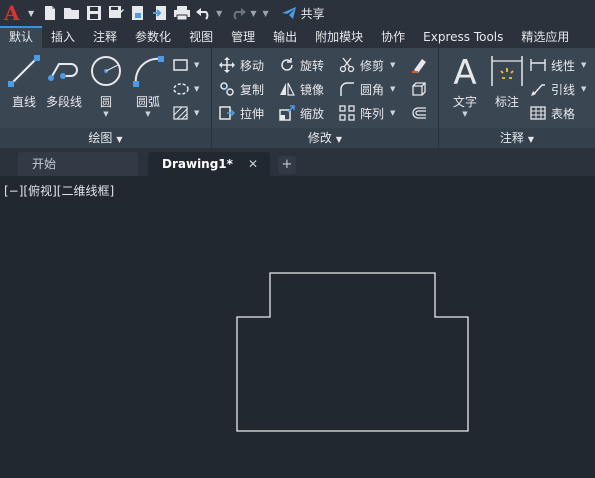 The image size is (595, 478). What do you see at coordinates (392, 89) in the screenshot?
I see `fillet-dropdown-icon: ▼` at bounding box center [392, 89].